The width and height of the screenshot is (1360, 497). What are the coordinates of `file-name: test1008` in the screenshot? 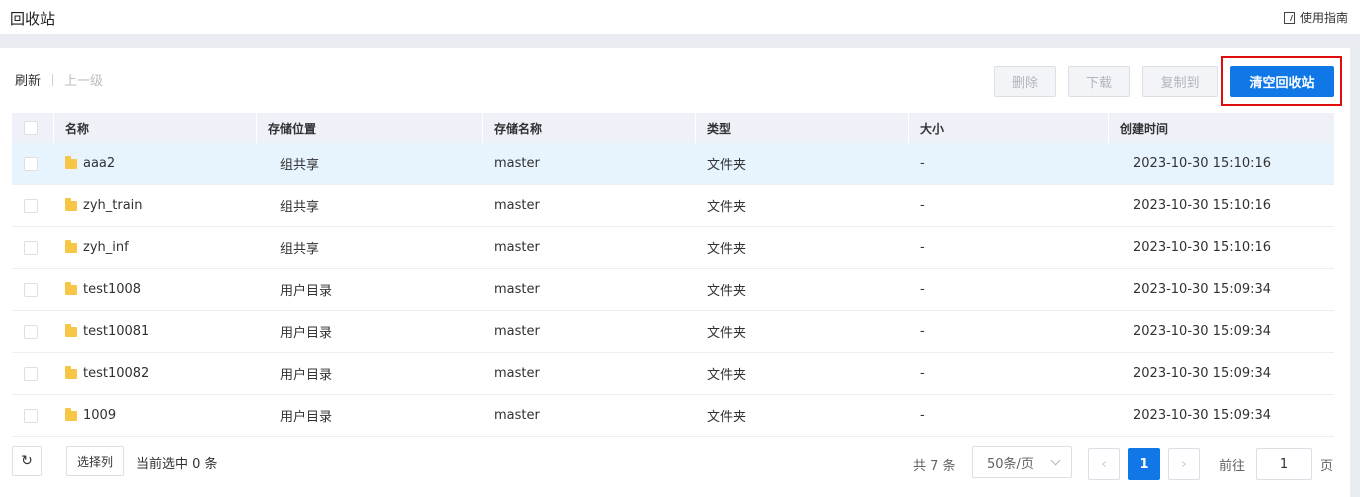 It's located at (112, 289).